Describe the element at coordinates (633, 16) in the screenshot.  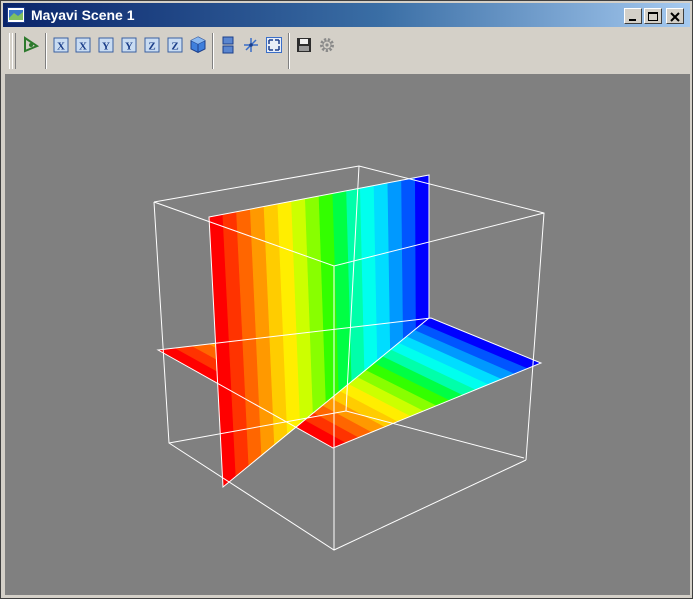
I see `minimize-button` at that location.